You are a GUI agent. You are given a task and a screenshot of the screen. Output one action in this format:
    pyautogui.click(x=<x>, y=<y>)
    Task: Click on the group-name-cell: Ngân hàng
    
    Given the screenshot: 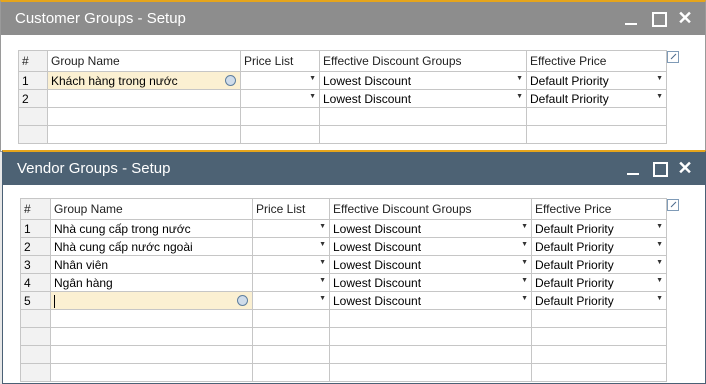 What is the action you would take?
    pyautogui.click(x=151, y=282)
    